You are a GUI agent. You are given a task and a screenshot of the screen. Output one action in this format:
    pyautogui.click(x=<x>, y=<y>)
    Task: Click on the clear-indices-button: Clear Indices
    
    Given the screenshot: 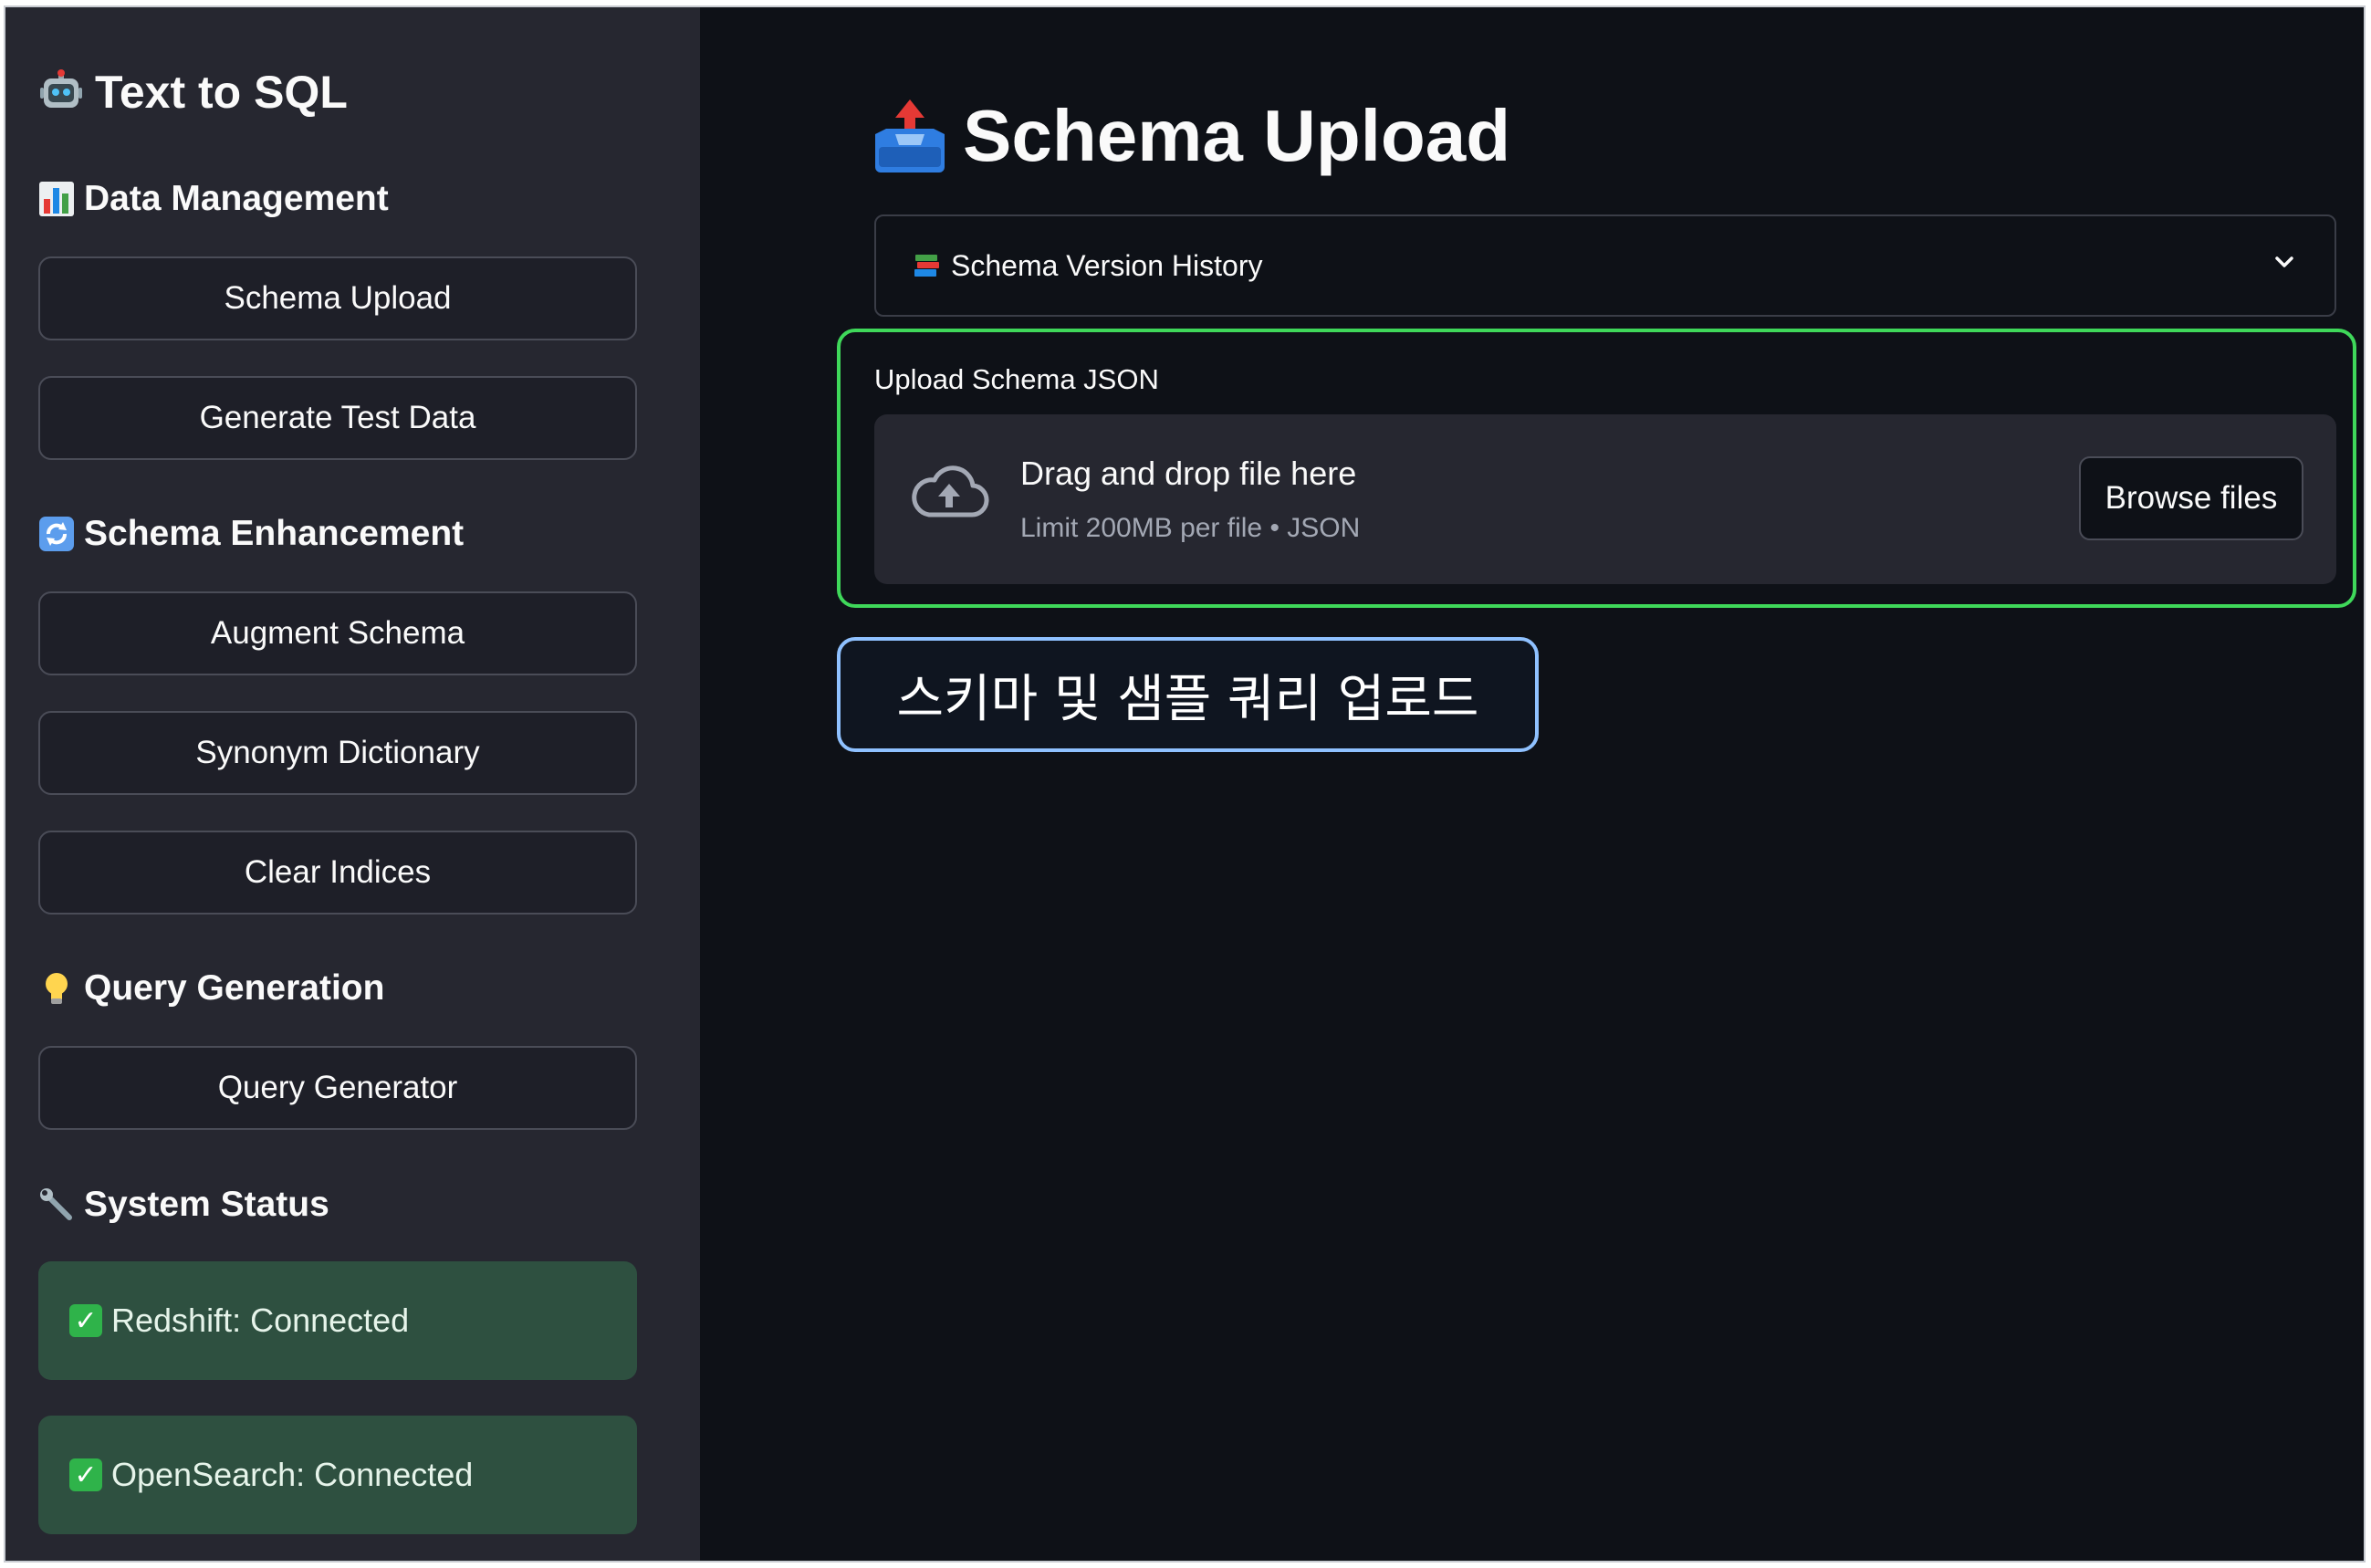 What is the action you would take?
    pyautogui.click(x=338, y=873)
    